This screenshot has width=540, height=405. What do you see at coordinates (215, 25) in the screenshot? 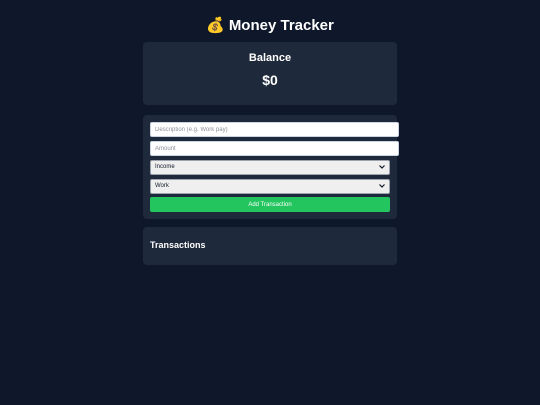
I see `money-bag-icon: 💰` at bounding box center [215, 25].